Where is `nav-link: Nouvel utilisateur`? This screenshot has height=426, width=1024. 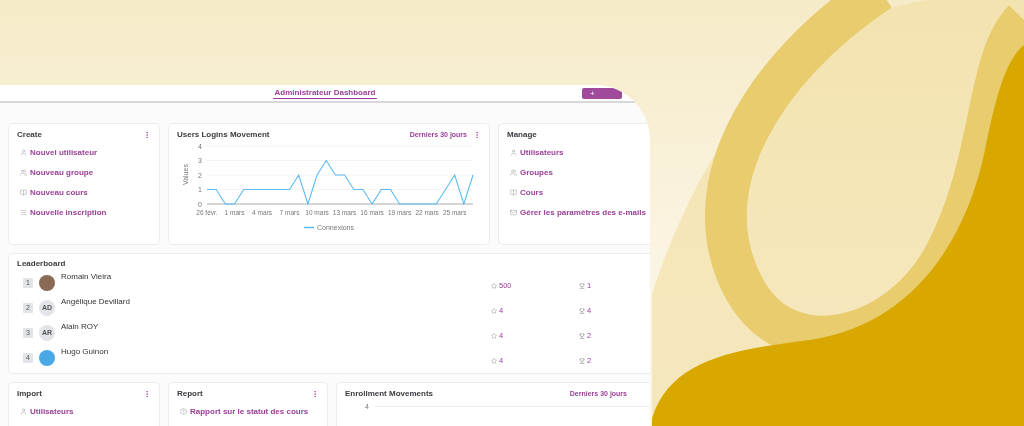
nav-link: Nouvel utilisateur is located at coordinates (59, 152).